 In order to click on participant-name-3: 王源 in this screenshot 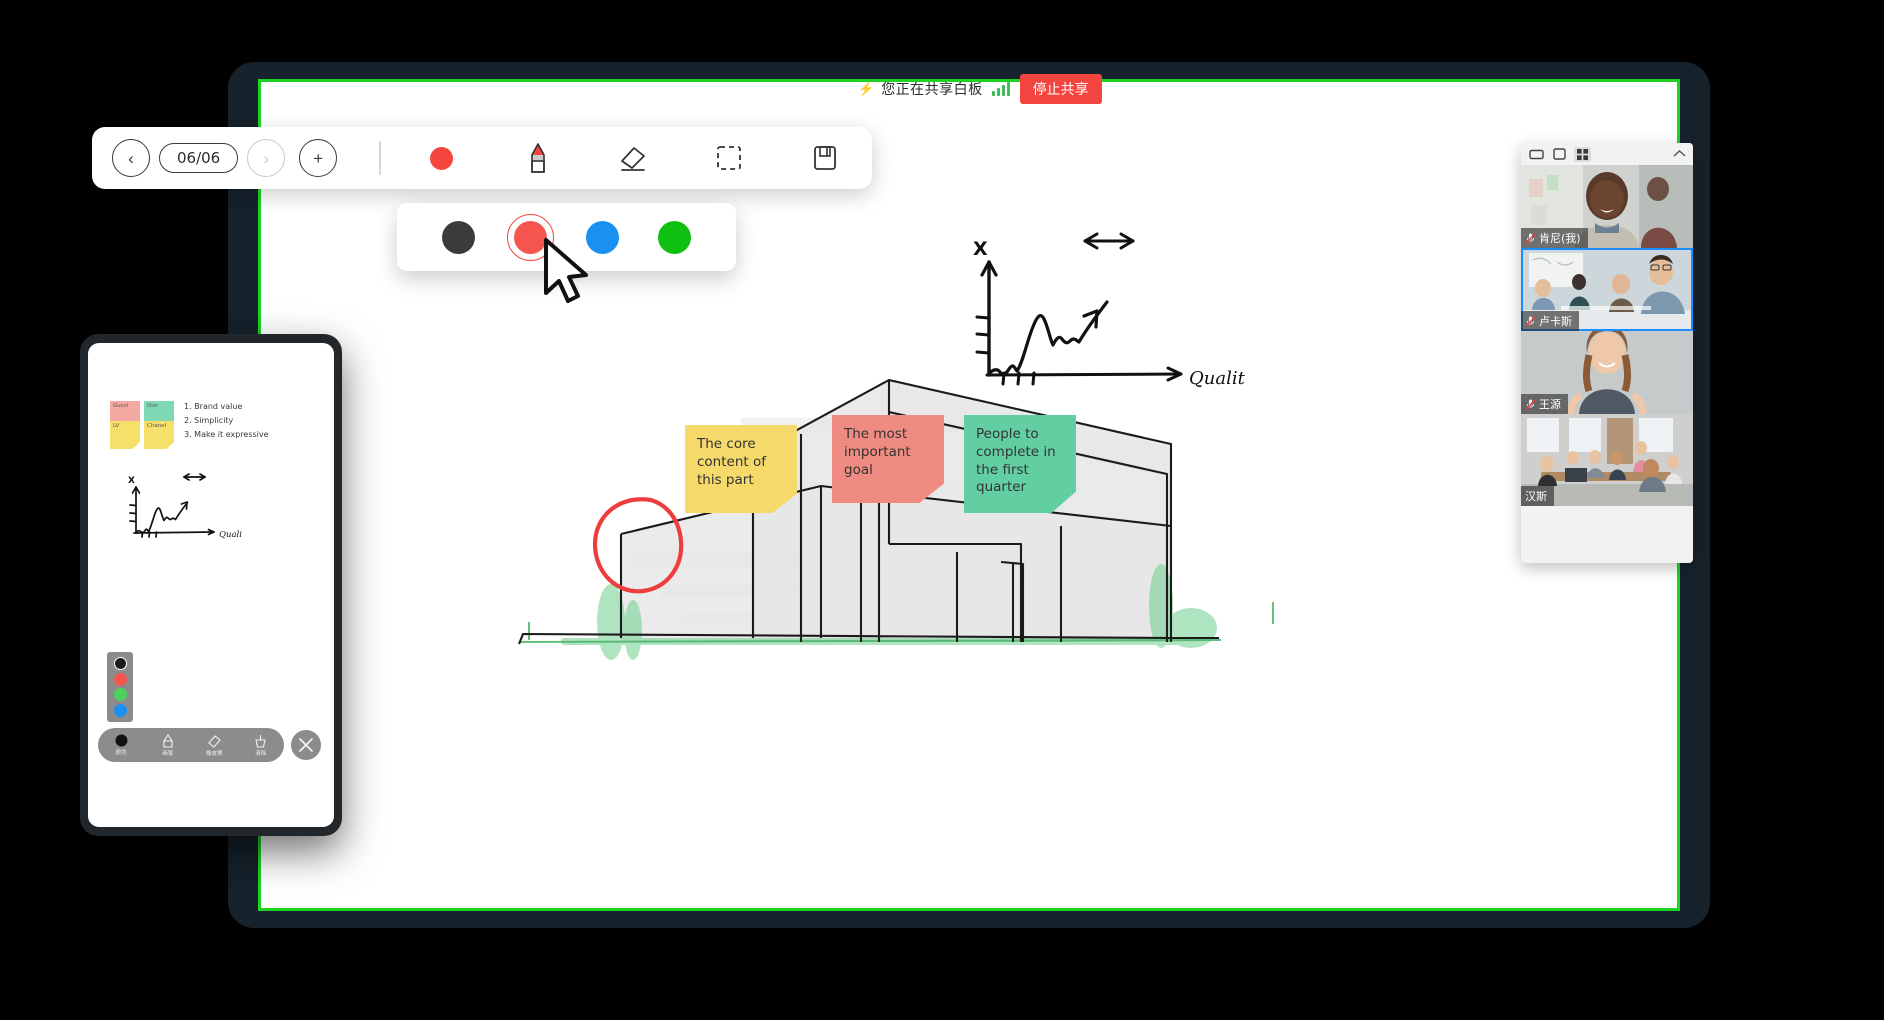, I will do `click(1544, 404)`.